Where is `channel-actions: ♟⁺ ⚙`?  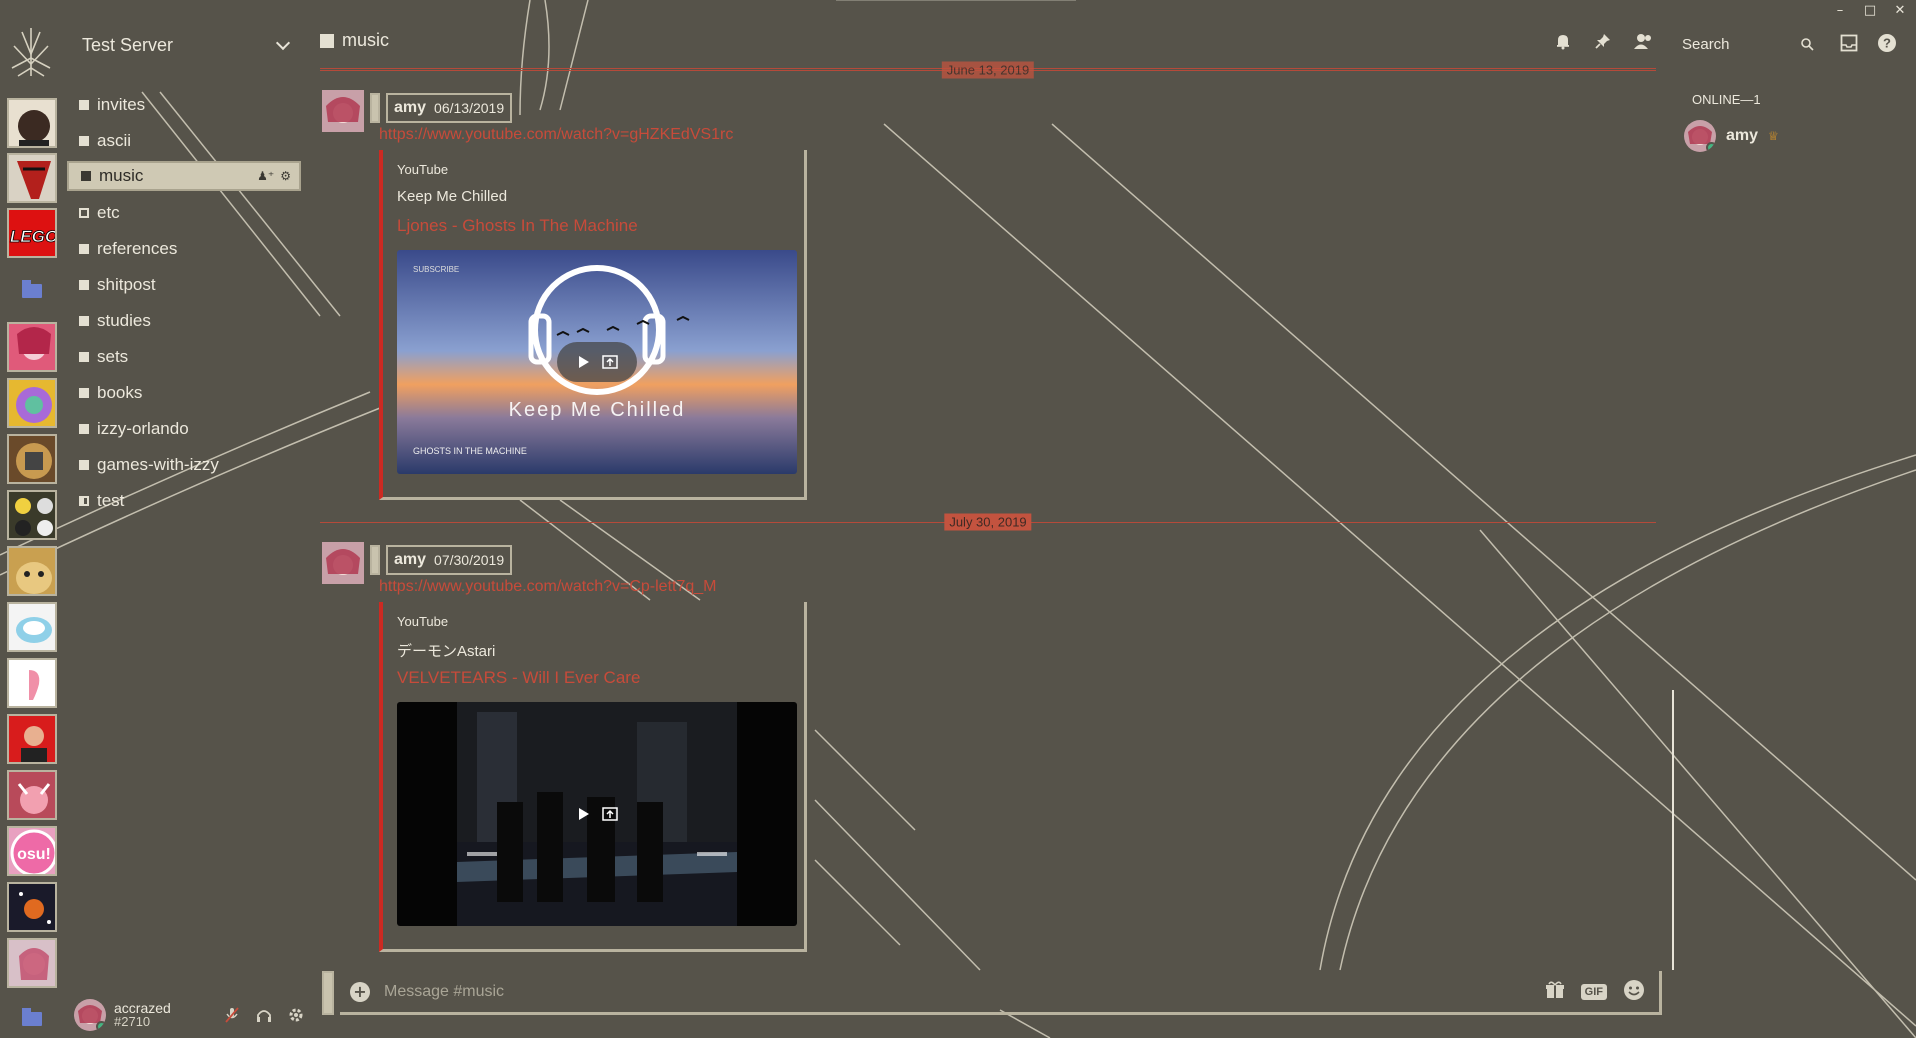
channel-actions: ♟⁺ ⚙ is located at coordinates (274, 176).